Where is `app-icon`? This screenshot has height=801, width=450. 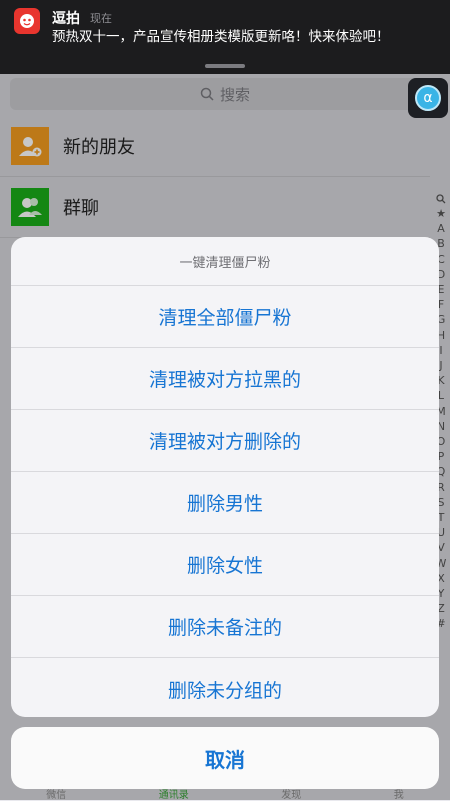
app-icon is located at coordinates (27, 21).